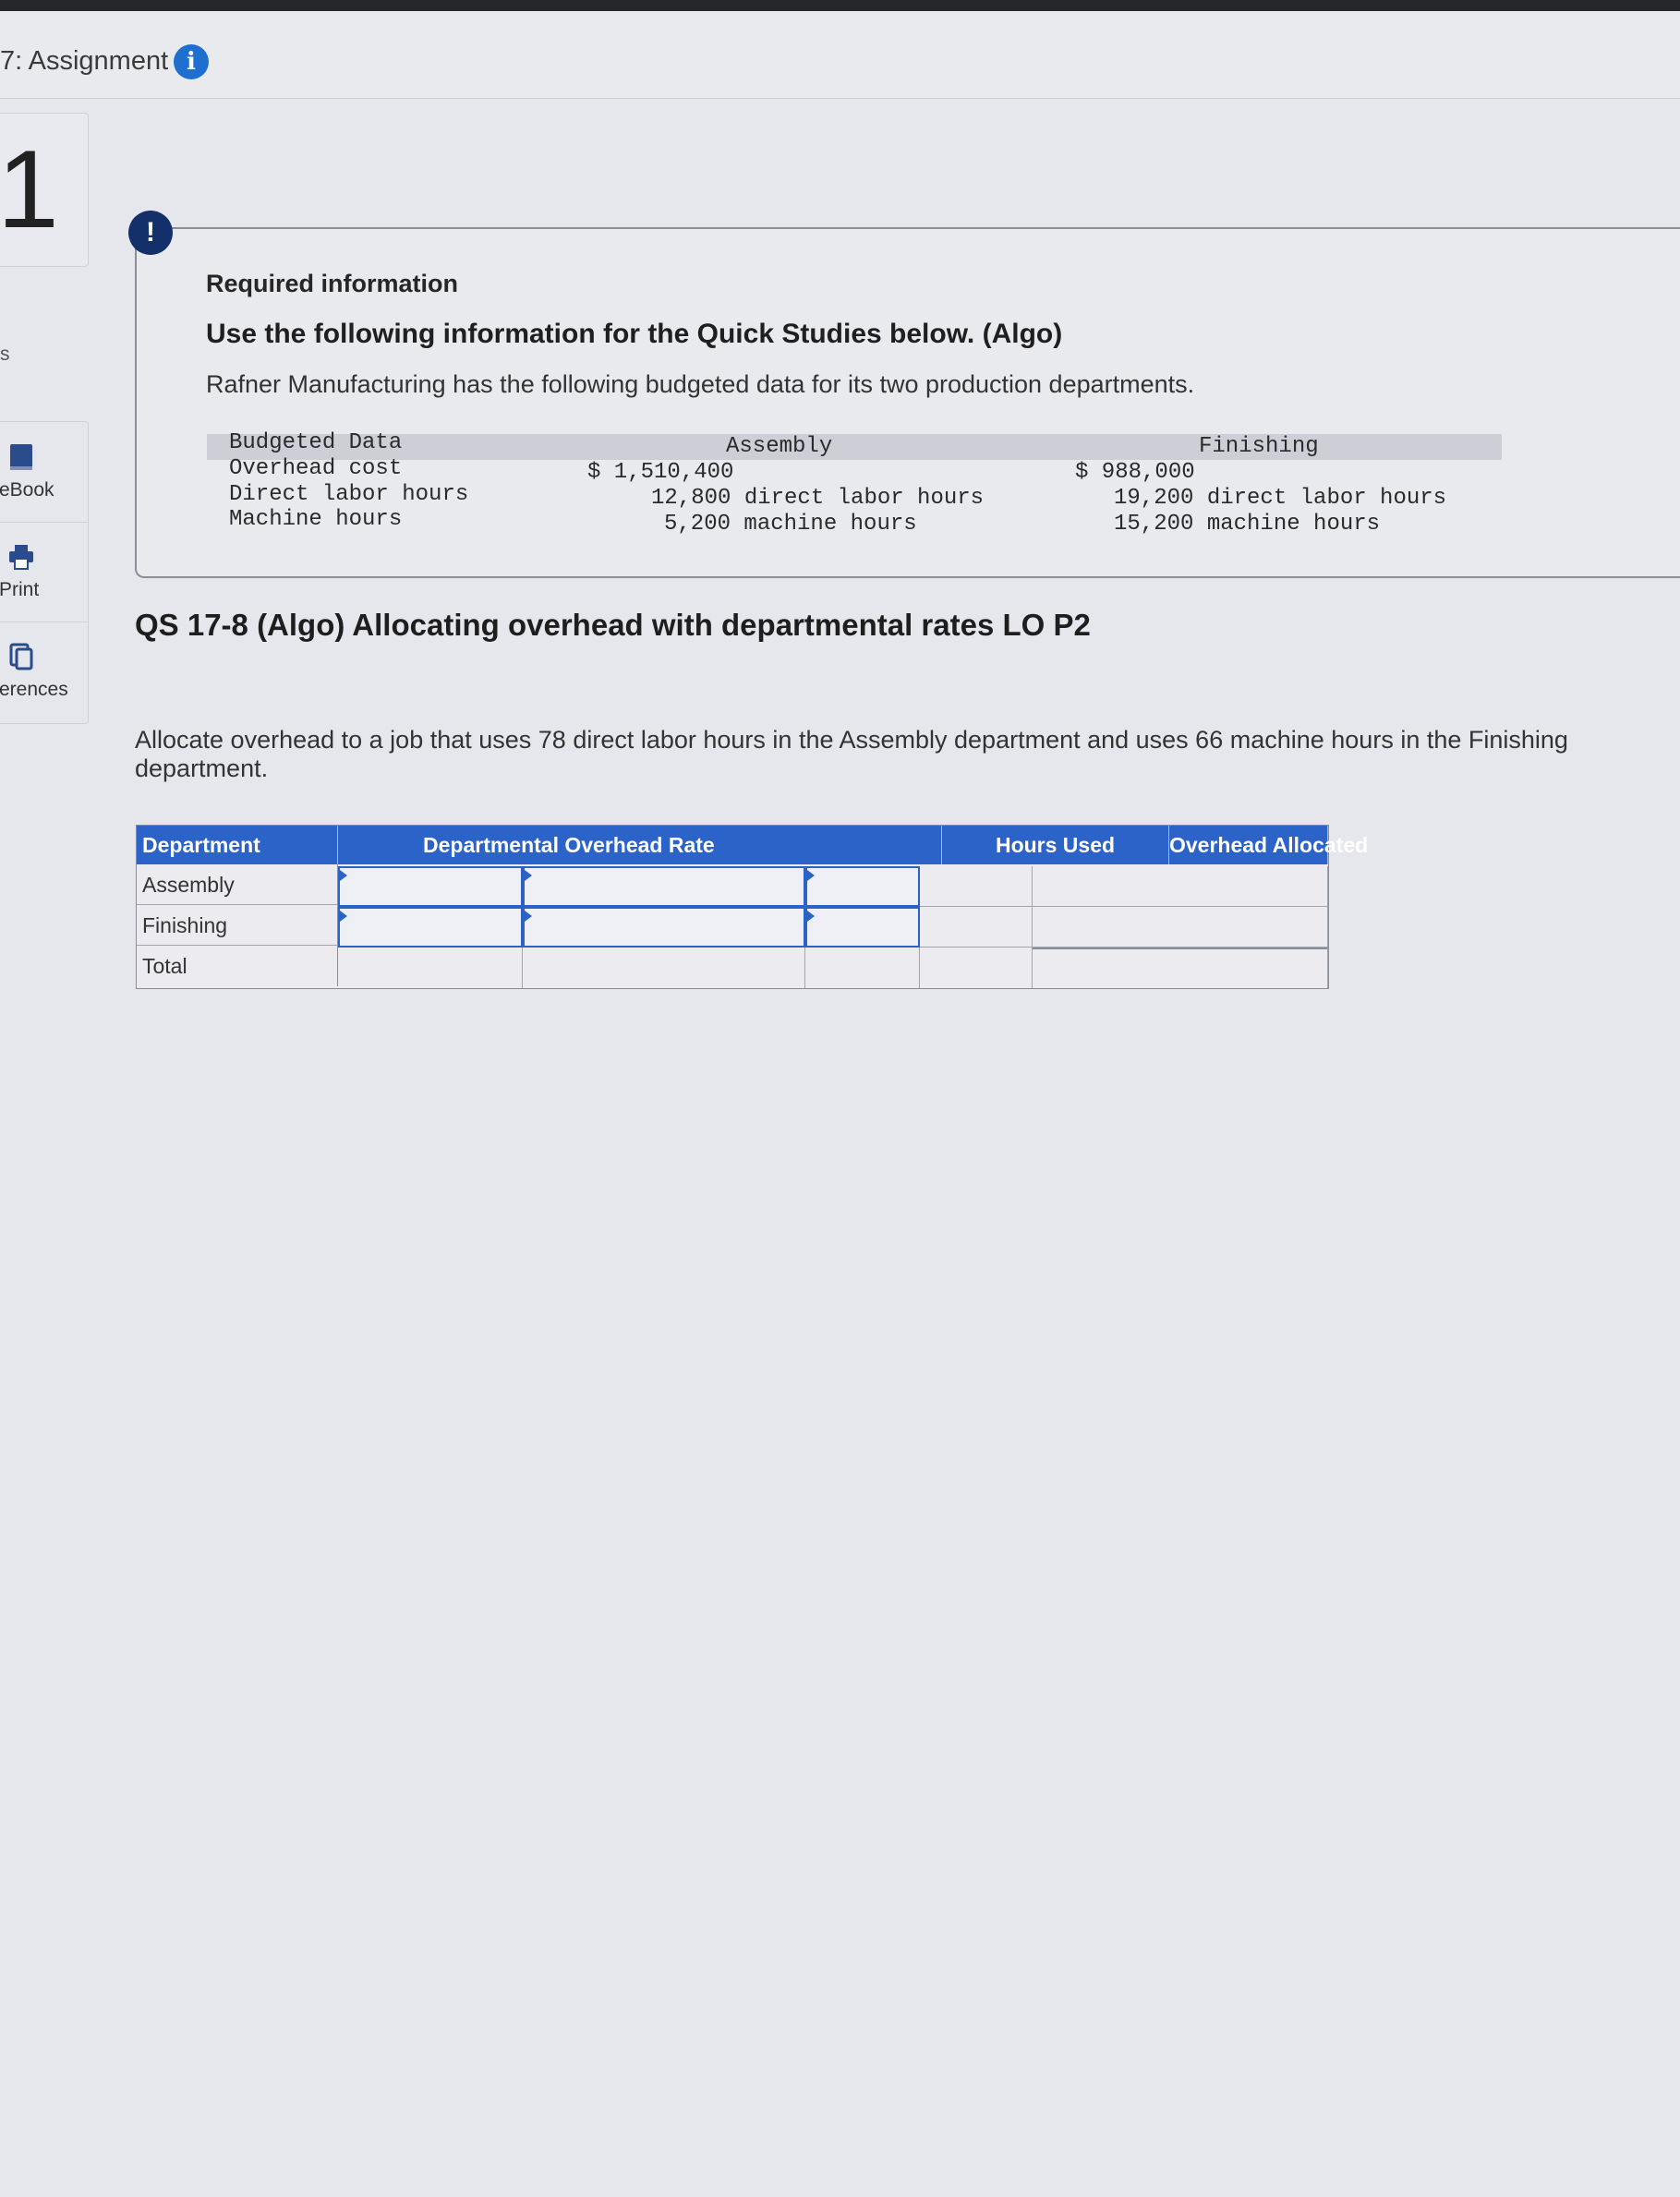  I want to click on assignment-title: 7: Assignment, so click(84, 61).